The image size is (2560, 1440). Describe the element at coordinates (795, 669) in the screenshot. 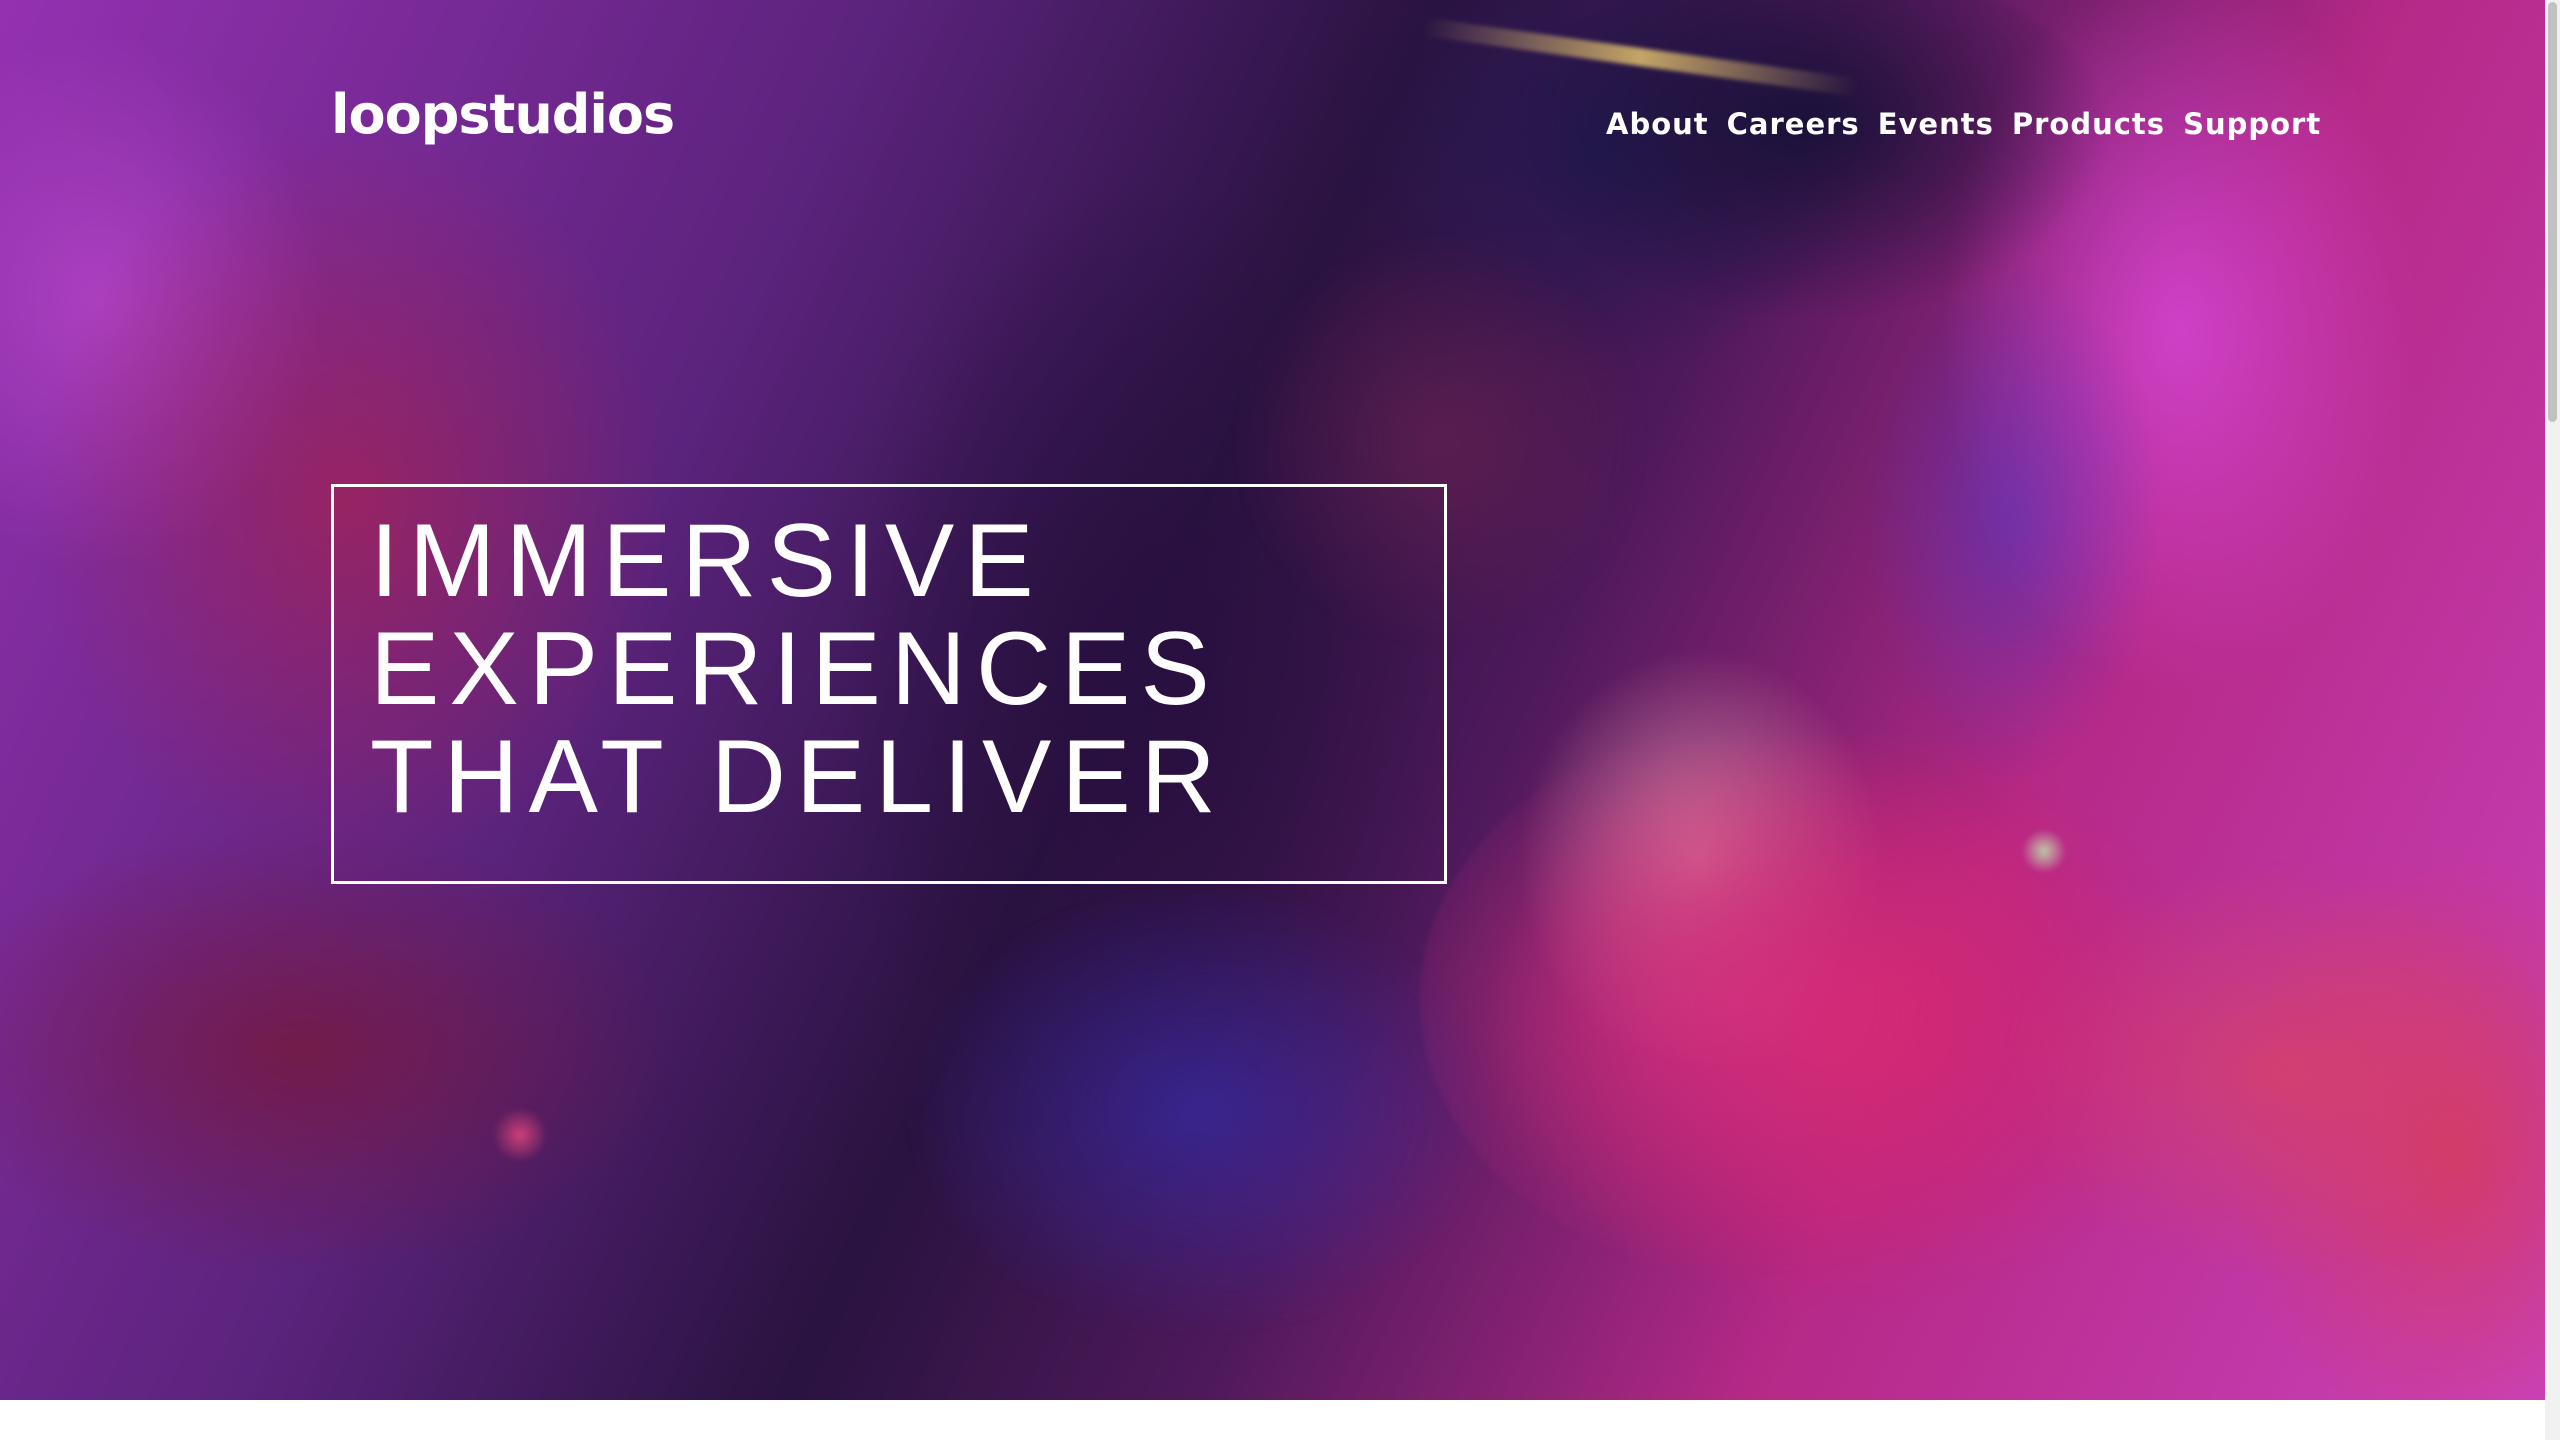

I see `hero-headline-line-2: EXPERIENCES` at that location.